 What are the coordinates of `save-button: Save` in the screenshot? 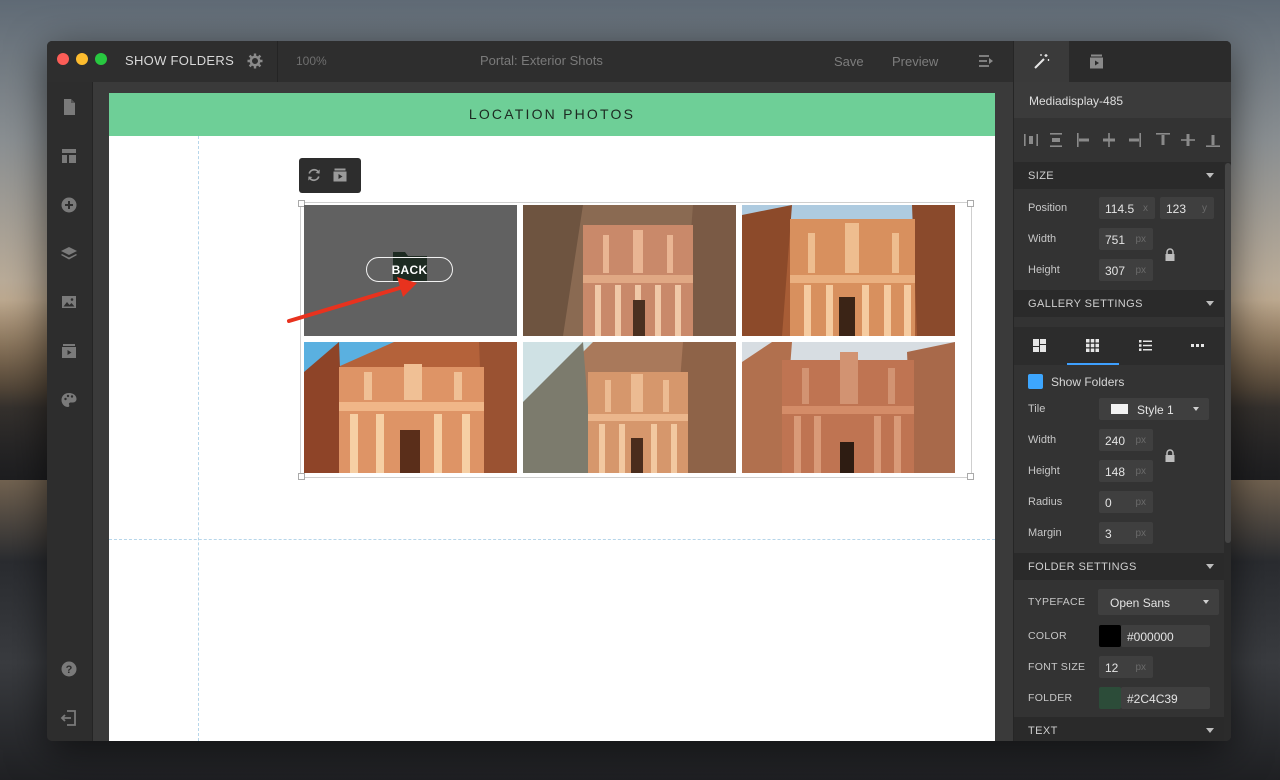 It's located at (849, 61).